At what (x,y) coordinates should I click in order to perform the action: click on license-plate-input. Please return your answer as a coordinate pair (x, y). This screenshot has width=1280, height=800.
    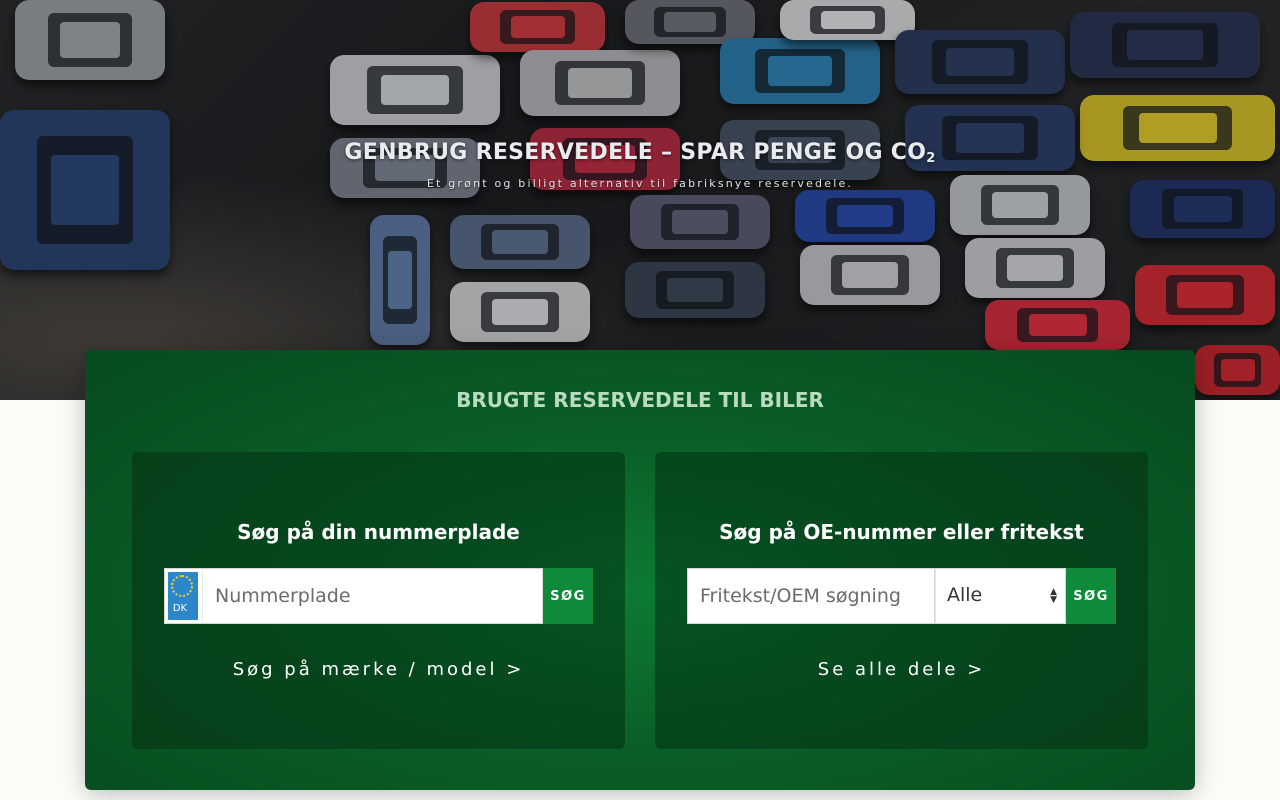
    Looking at the image, I should click on (372, 596).